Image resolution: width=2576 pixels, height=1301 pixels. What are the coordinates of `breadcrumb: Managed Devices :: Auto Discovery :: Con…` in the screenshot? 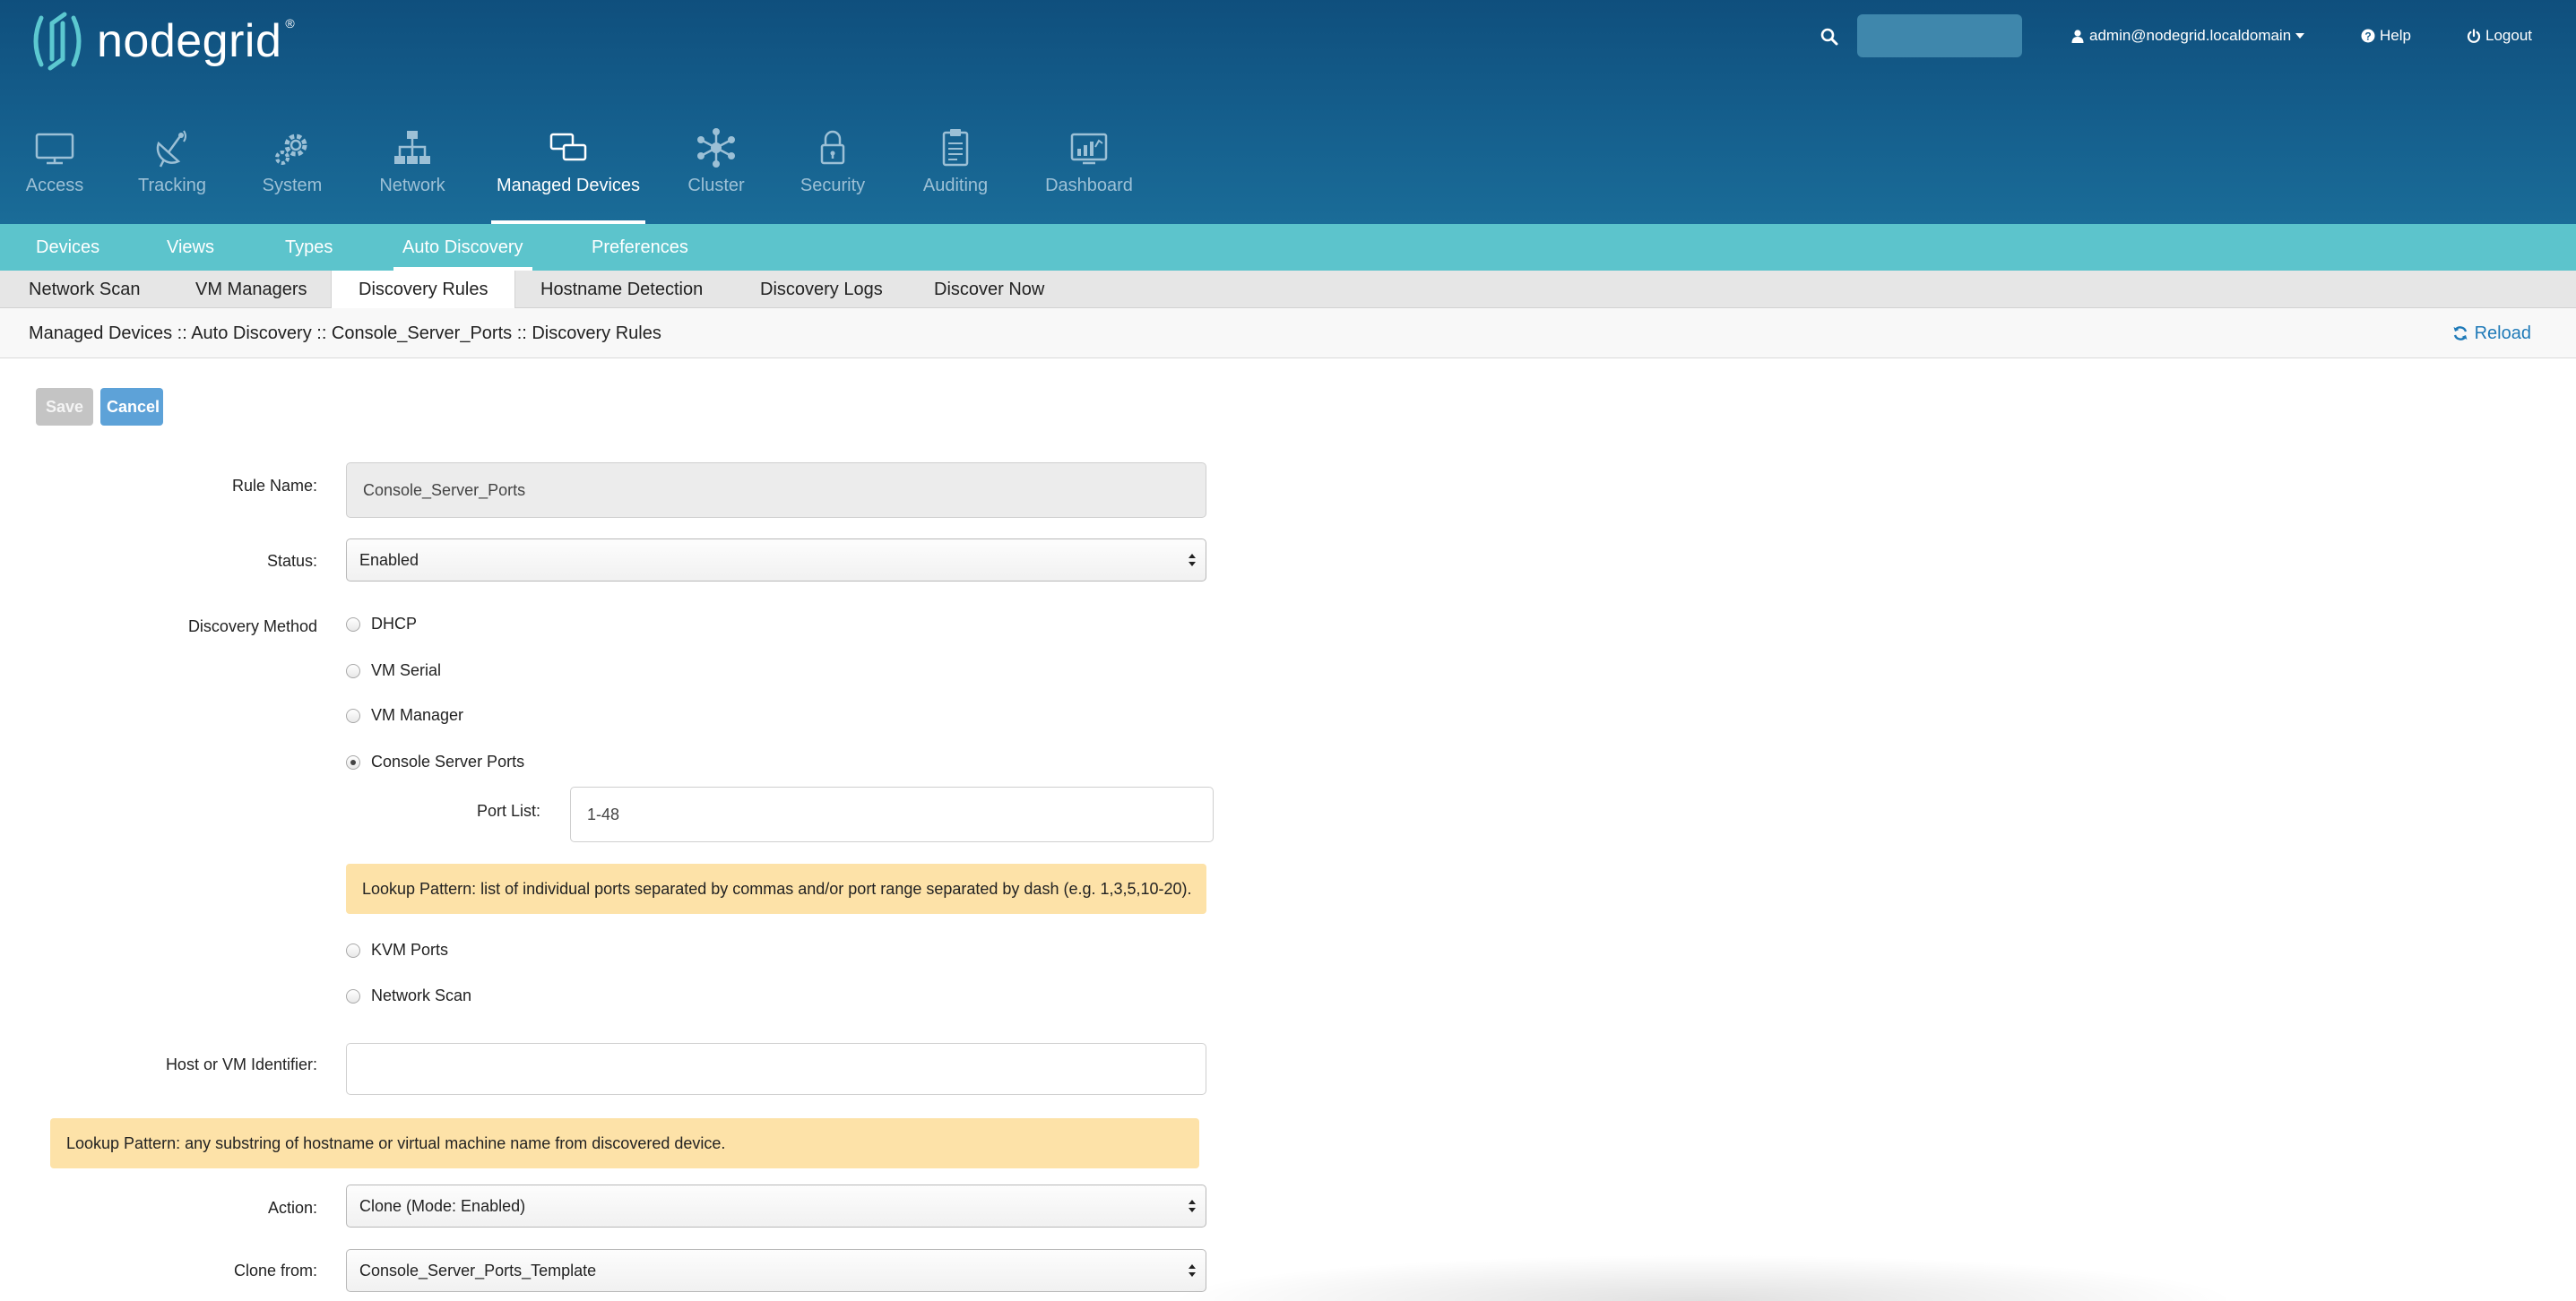 It's located at (345, 333).